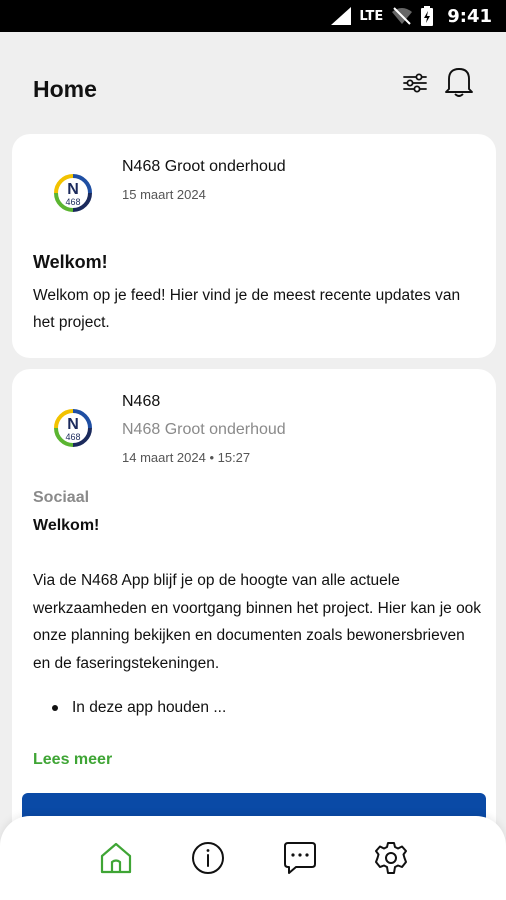 Image resolution: width=506 pixels, height=900 pixels. What do you see at coordinates (204, 166) in the screenshot?
I see `post-author: N468 Groot onderhoud` at bounding box center [204, 166].